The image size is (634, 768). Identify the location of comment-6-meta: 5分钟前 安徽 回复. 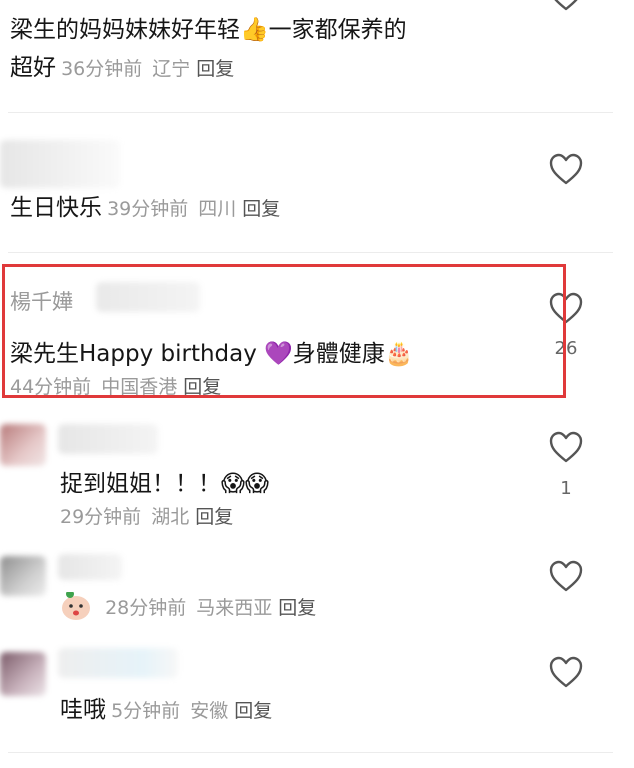
(191, 711).